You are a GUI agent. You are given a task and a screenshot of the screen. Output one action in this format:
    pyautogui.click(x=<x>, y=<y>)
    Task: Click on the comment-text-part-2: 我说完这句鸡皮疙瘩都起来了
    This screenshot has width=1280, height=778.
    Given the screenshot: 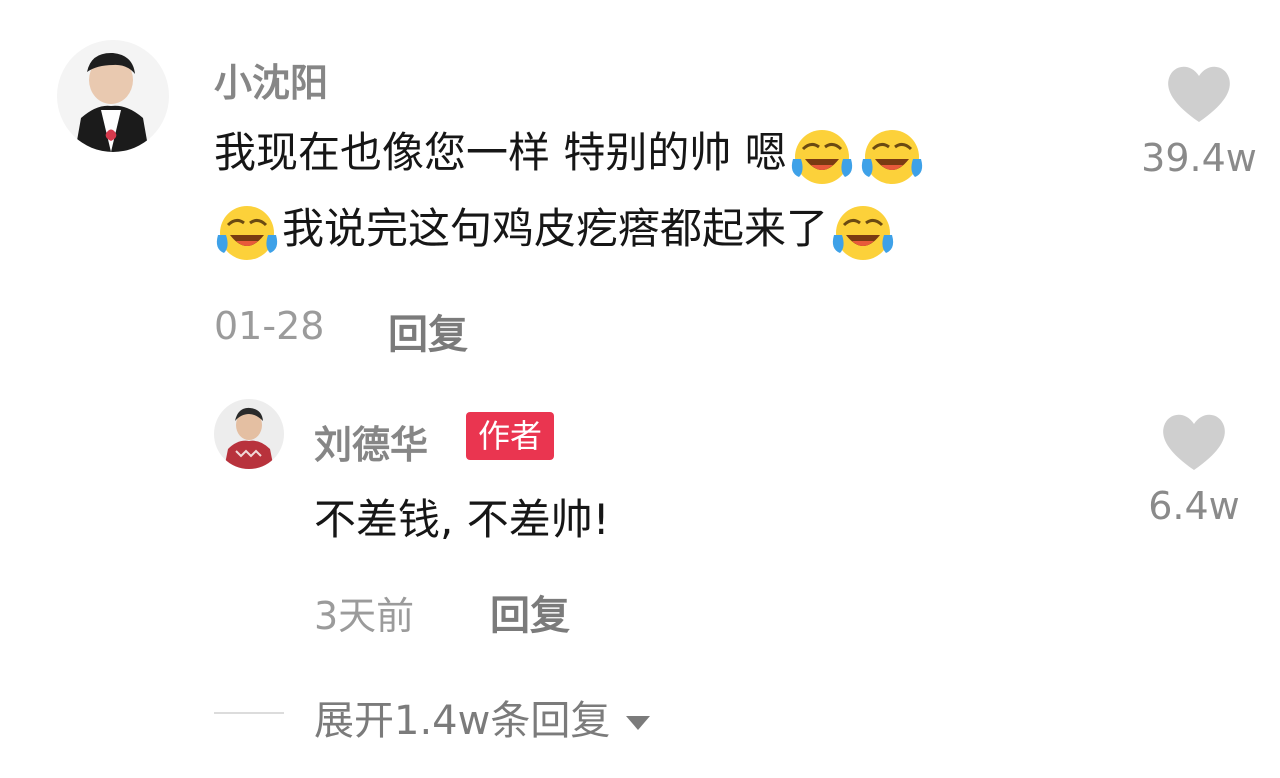 What is the action you would take?
    pyautogui.click(x=555, y=228)
    